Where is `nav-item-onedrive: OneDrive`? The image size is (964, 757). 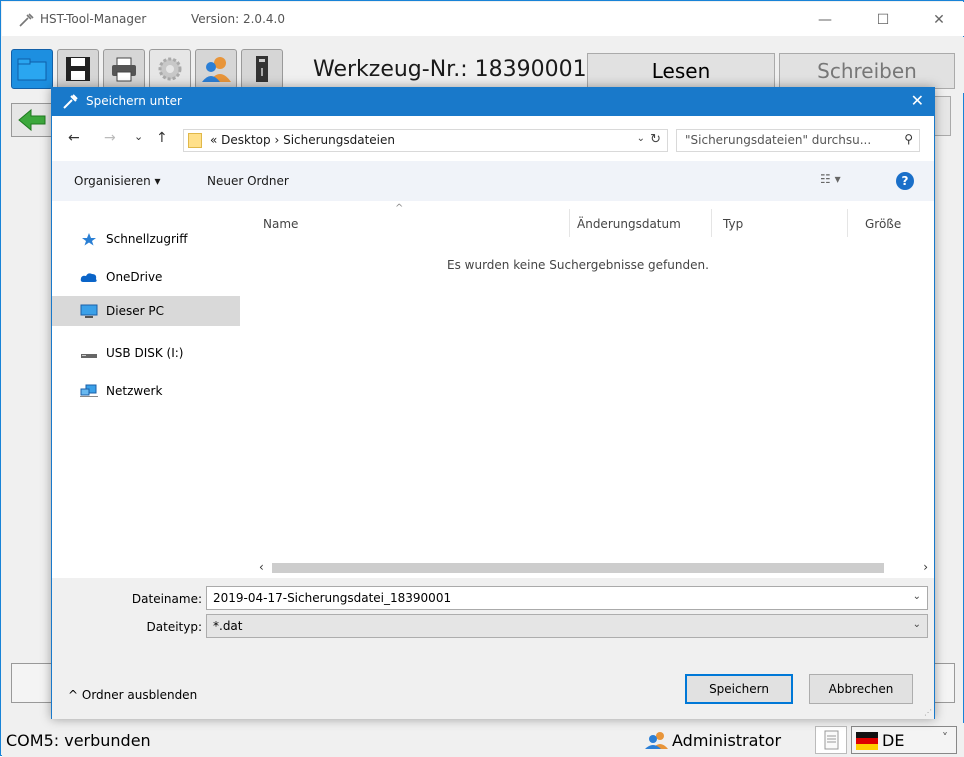
nav-item-onedrive: OneDrive is located at coordinates (146, 277).